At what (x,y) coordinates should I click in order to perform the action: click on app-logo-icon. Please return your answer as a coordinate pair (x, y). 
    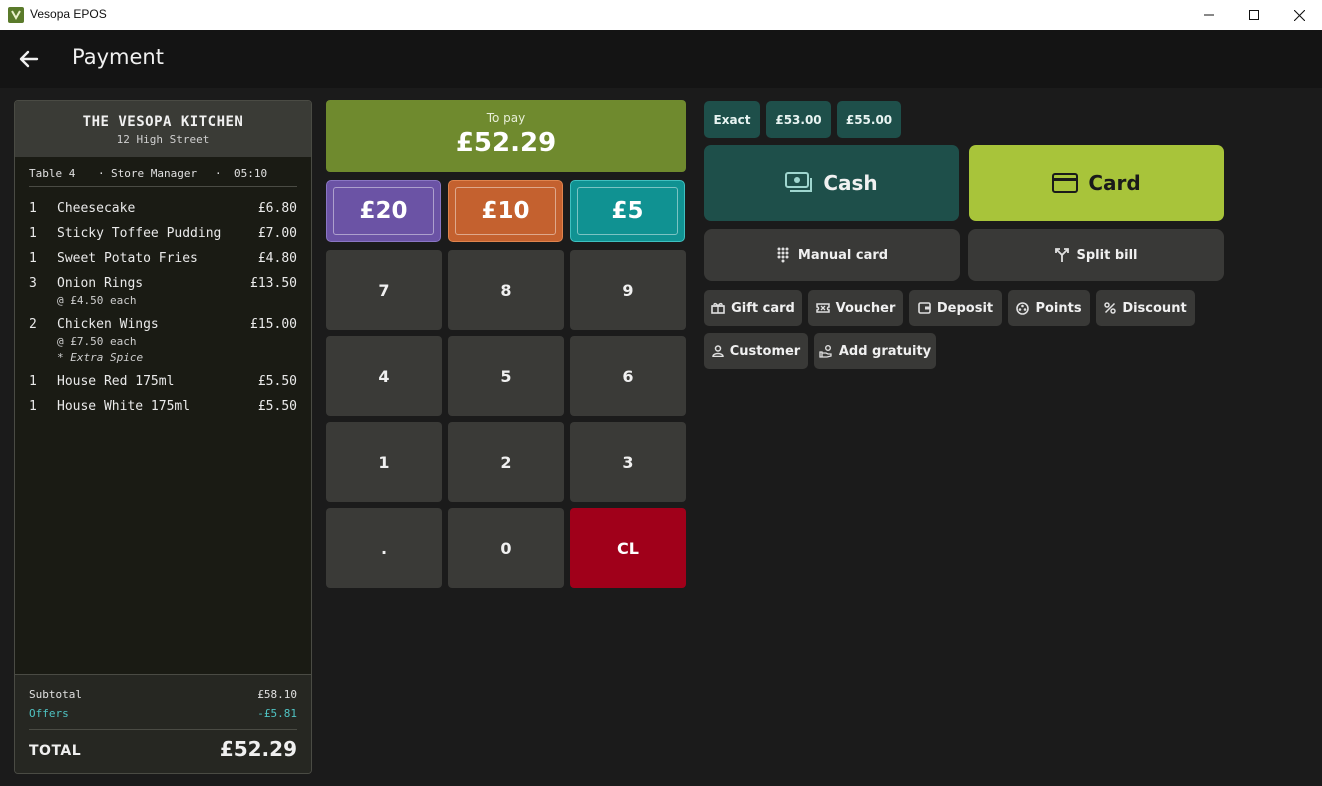
    Looking at the image, I should click on (16, 15).